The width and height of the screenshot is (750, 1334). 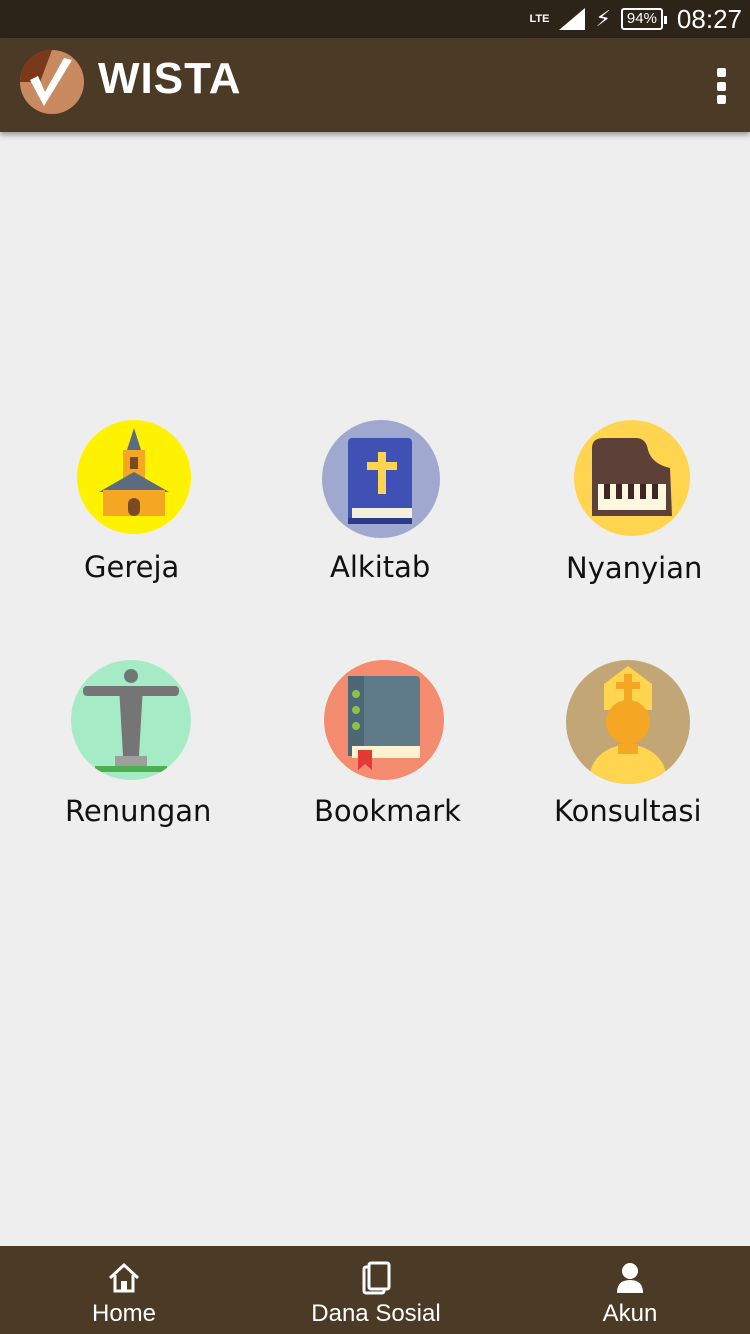 I want to click on network-type: LTE, so click(x=539, y=19).